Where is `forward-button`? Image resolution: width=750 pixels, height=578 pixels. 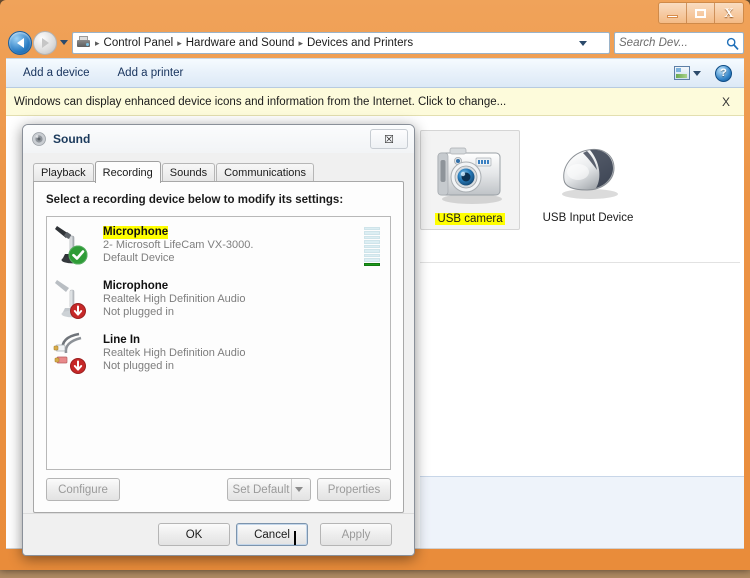
forward-button is located at coordinates (45, 43).